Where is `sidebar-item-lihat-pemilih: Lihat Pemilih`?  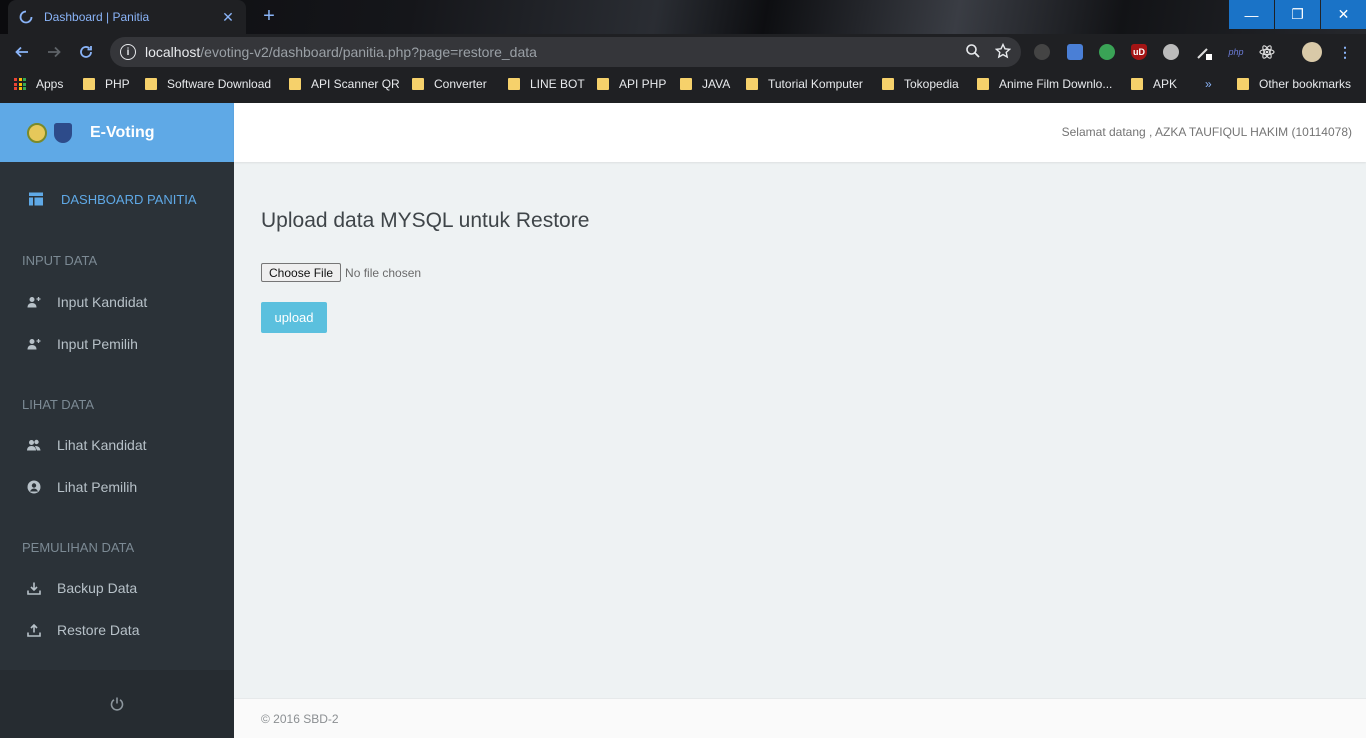 sidebar-item-lihat-pemilih: Lihat Pemilih is located at coordinates (81, 487).